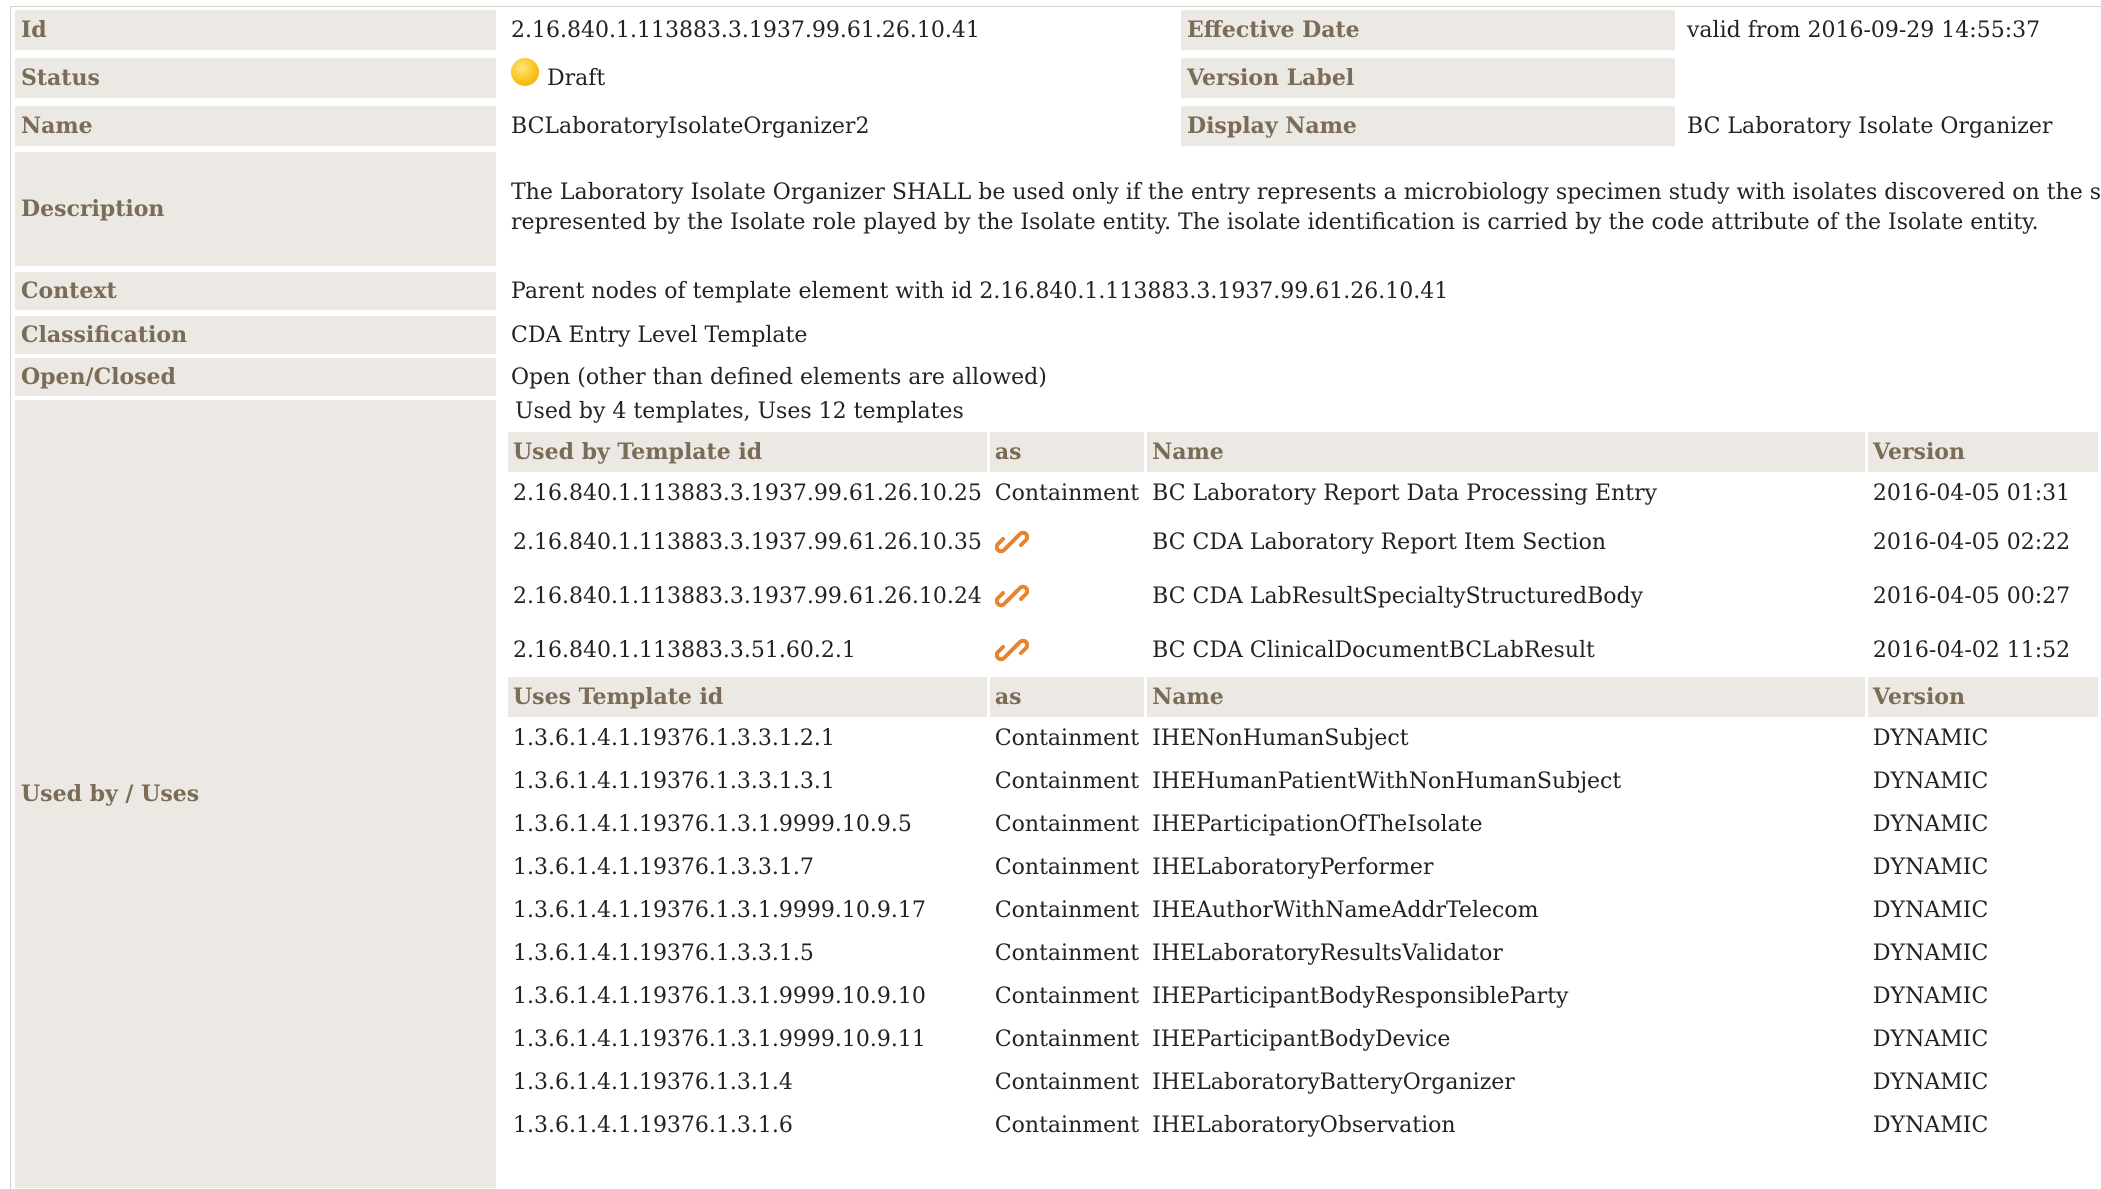 This screenshot has width=2101, height=1189. I want to click on used-by-header-row: Used by Template id as Name Version, so click(1303, 452).